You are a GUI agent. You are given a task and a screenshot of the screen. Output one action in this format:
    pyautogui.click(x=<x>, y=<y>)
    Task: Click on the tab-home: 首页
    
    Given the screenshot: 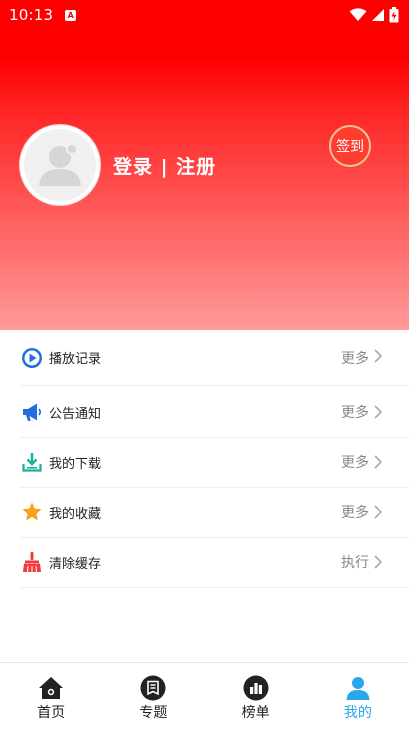 What is the action you would take?
    pyautogui.click(x=51, y=696)
    